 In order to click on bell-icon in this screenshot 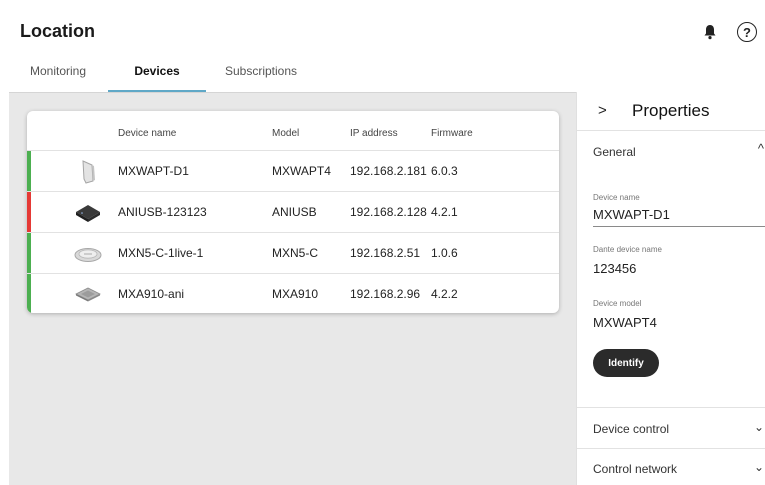, I will do `click(710, 32)`.